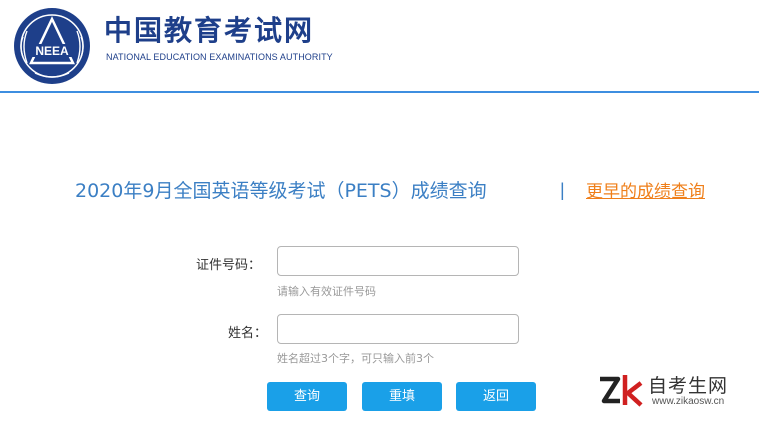 This screenshot has width=759, height=427. I want to click on neea-emblem-icon: NEEA, so click(52, 46).